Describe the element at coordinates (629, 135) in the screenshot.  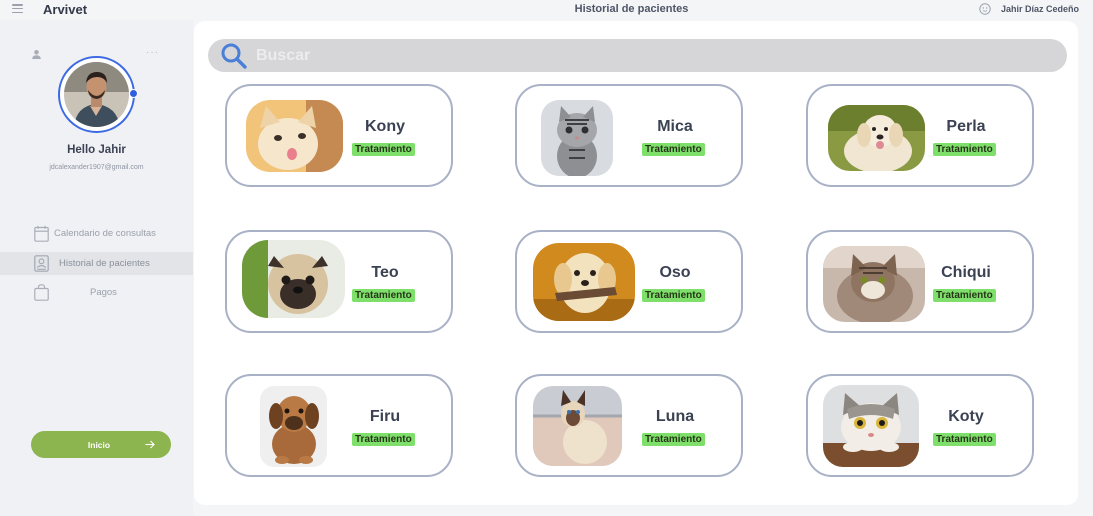
I see `patient-card: Mica Tratamiento` at that location.